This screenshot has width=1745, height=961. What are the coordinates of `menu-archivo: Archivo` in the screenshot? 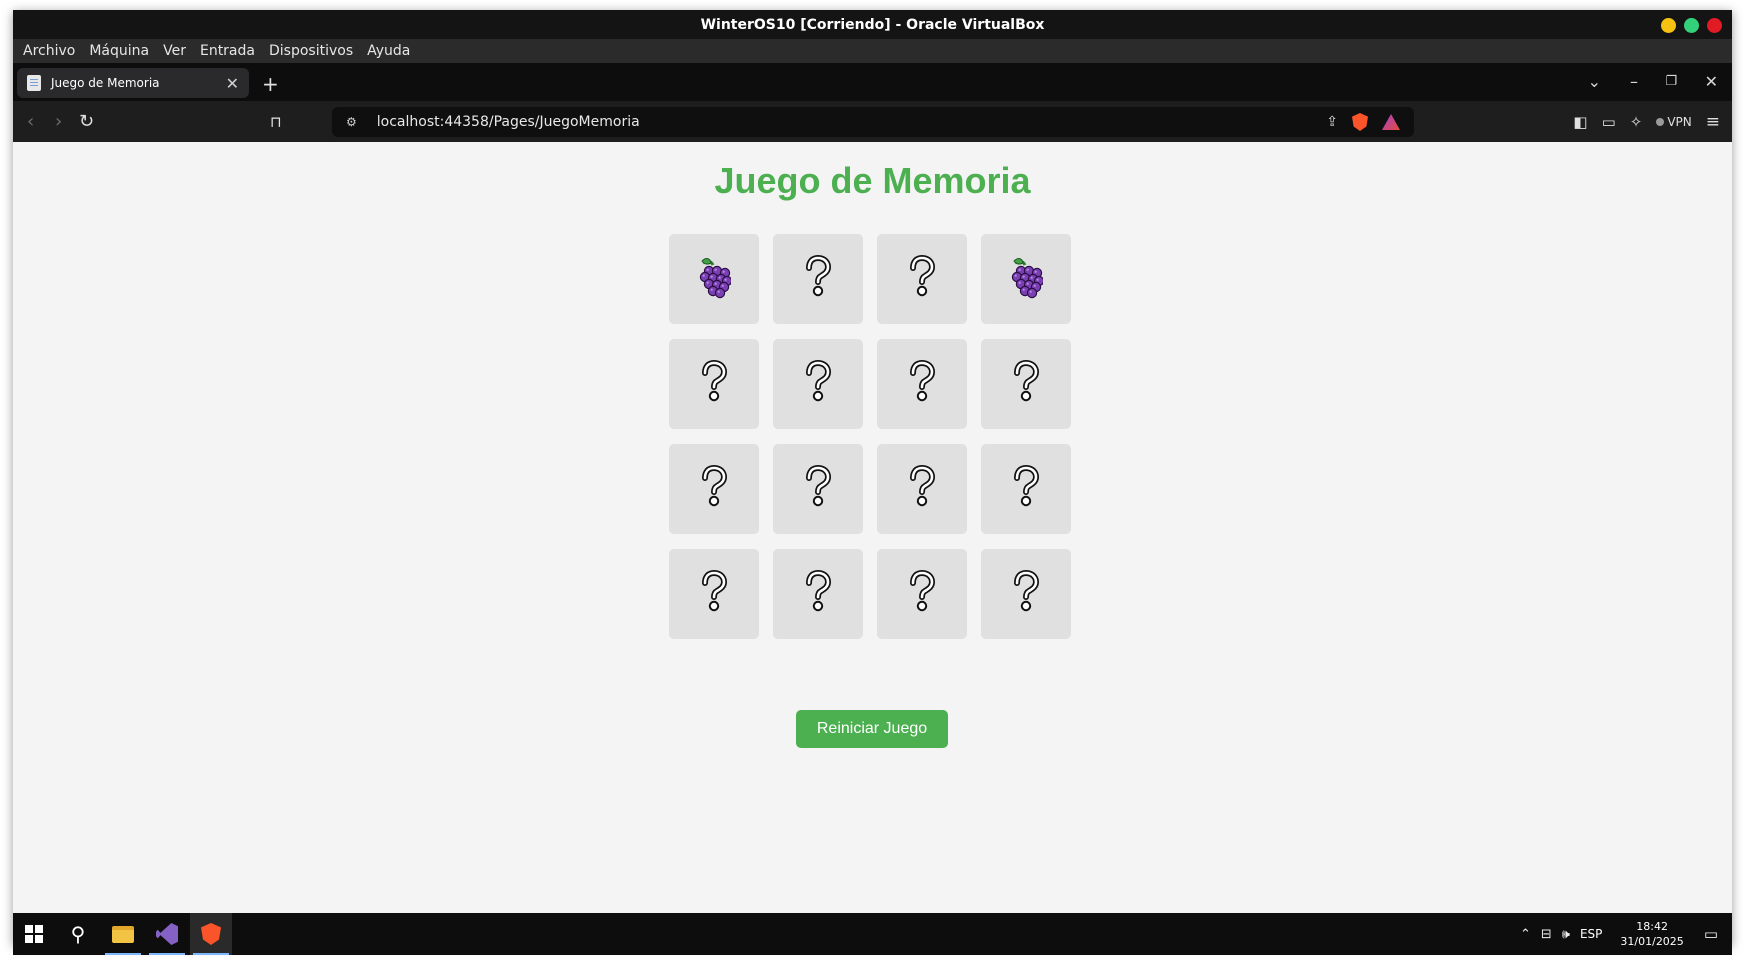 It's located at (49, 51).